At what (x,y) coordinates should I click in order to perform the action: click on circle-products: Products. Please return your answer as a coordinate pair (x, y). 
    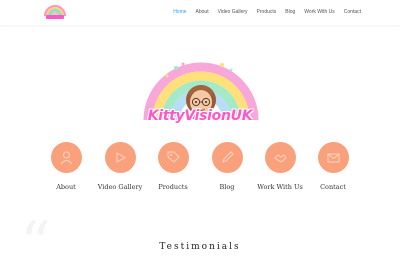
    Looking at the image, I should click on (173, 166).